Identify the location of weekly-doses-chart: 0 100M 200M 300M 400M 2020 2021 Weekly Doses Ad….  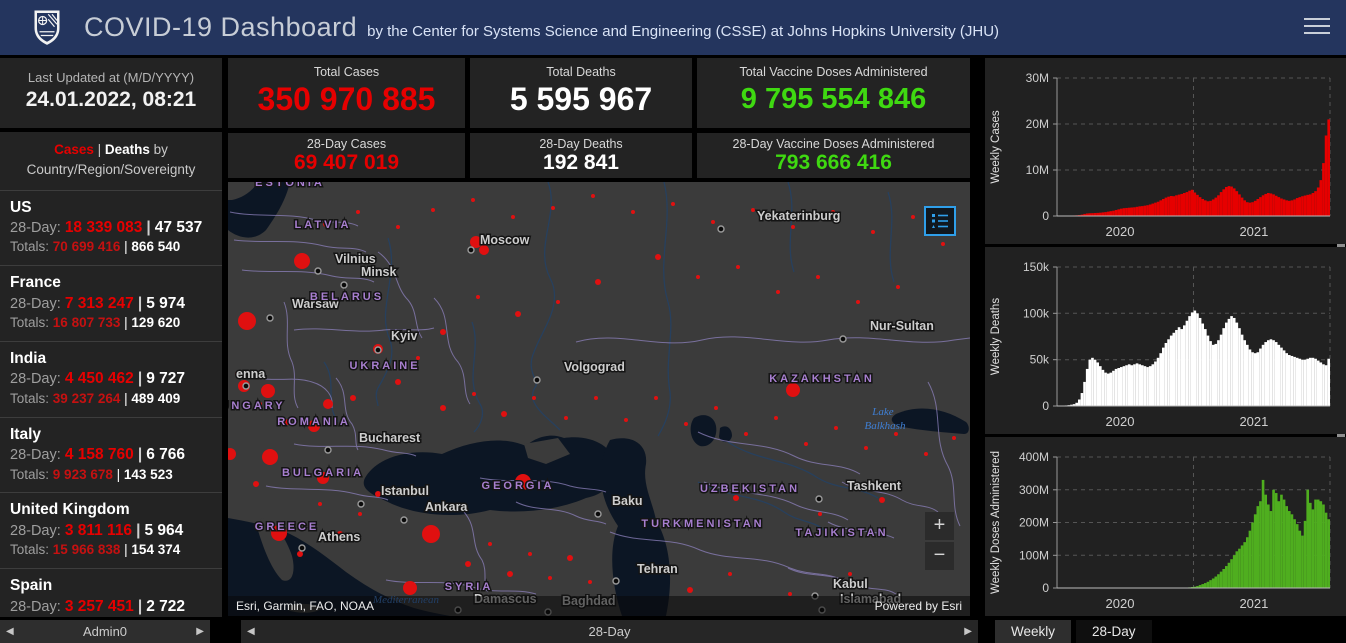
(1165, 526).